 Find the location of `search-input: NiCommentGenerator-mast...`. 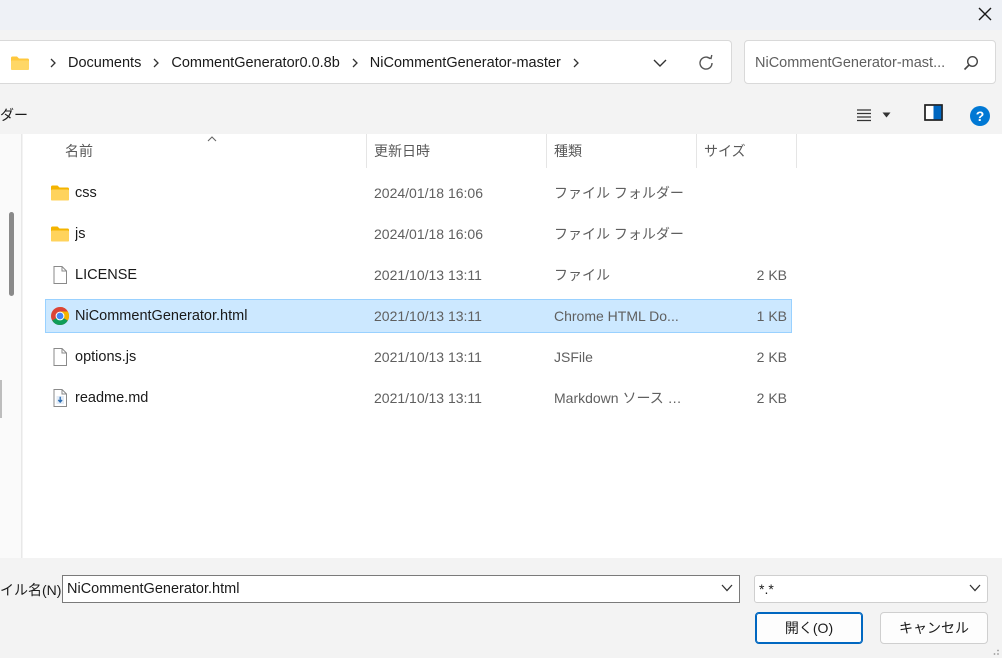

search-input: NiCommentGenerator-mast... is located at coordinates (870, 62).